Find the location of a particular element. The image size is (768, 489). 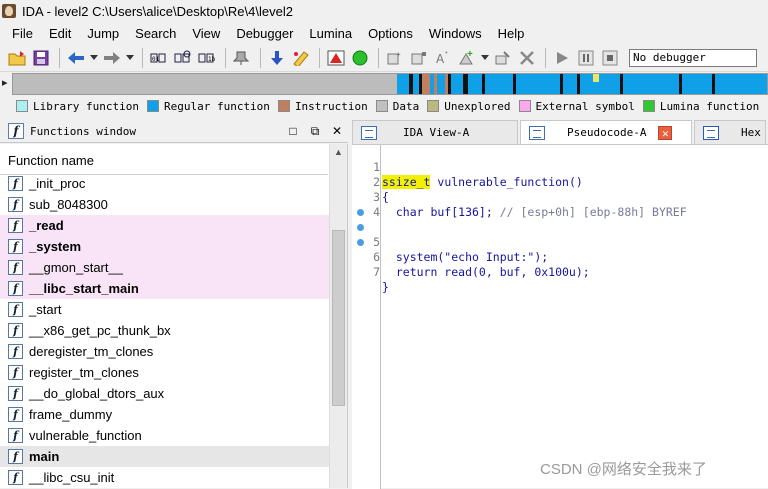

navigation-band is located at coordinates (390, 84).